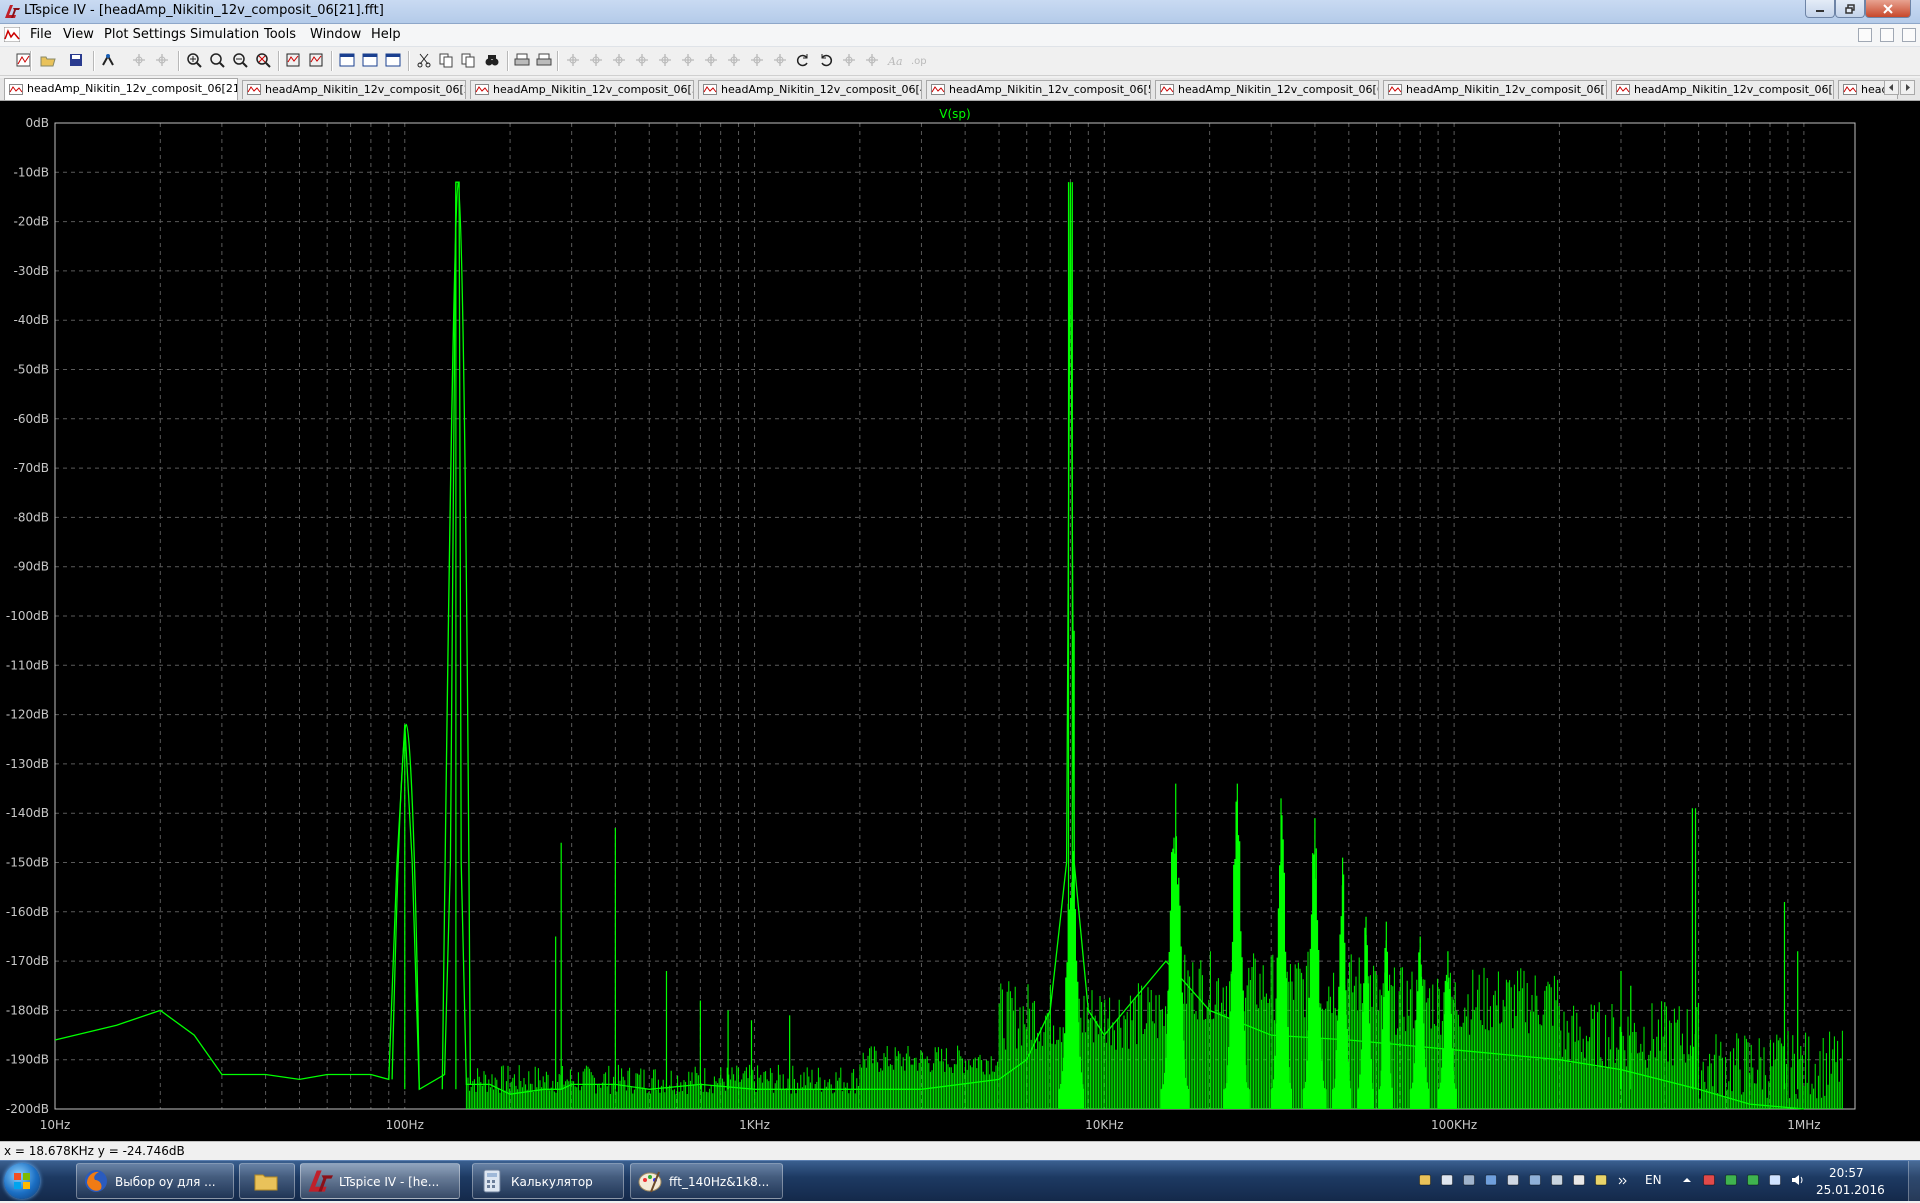 The width and height of the screenshot is (1920, 1203). Describe the element at coordinates (12, 34) in the screenshot. I see `document-icon` at that location.